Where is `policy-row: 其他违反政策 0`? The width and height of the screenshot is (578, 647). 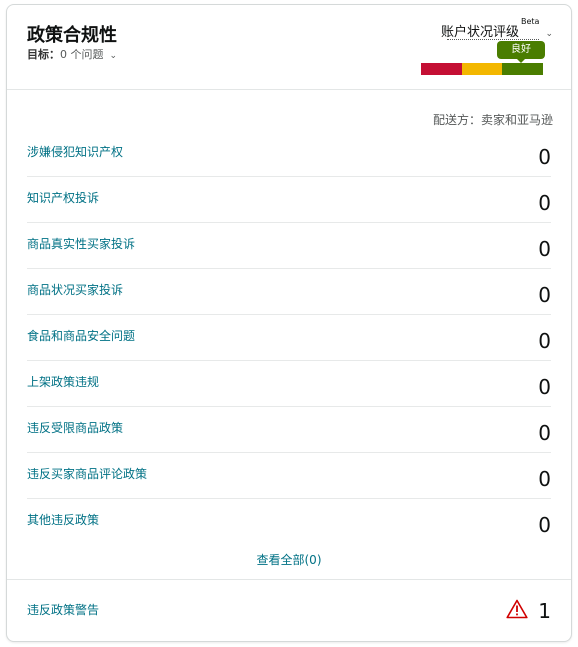
policy-row: 其他违反政策 0 is located at coordinates (289, 521).